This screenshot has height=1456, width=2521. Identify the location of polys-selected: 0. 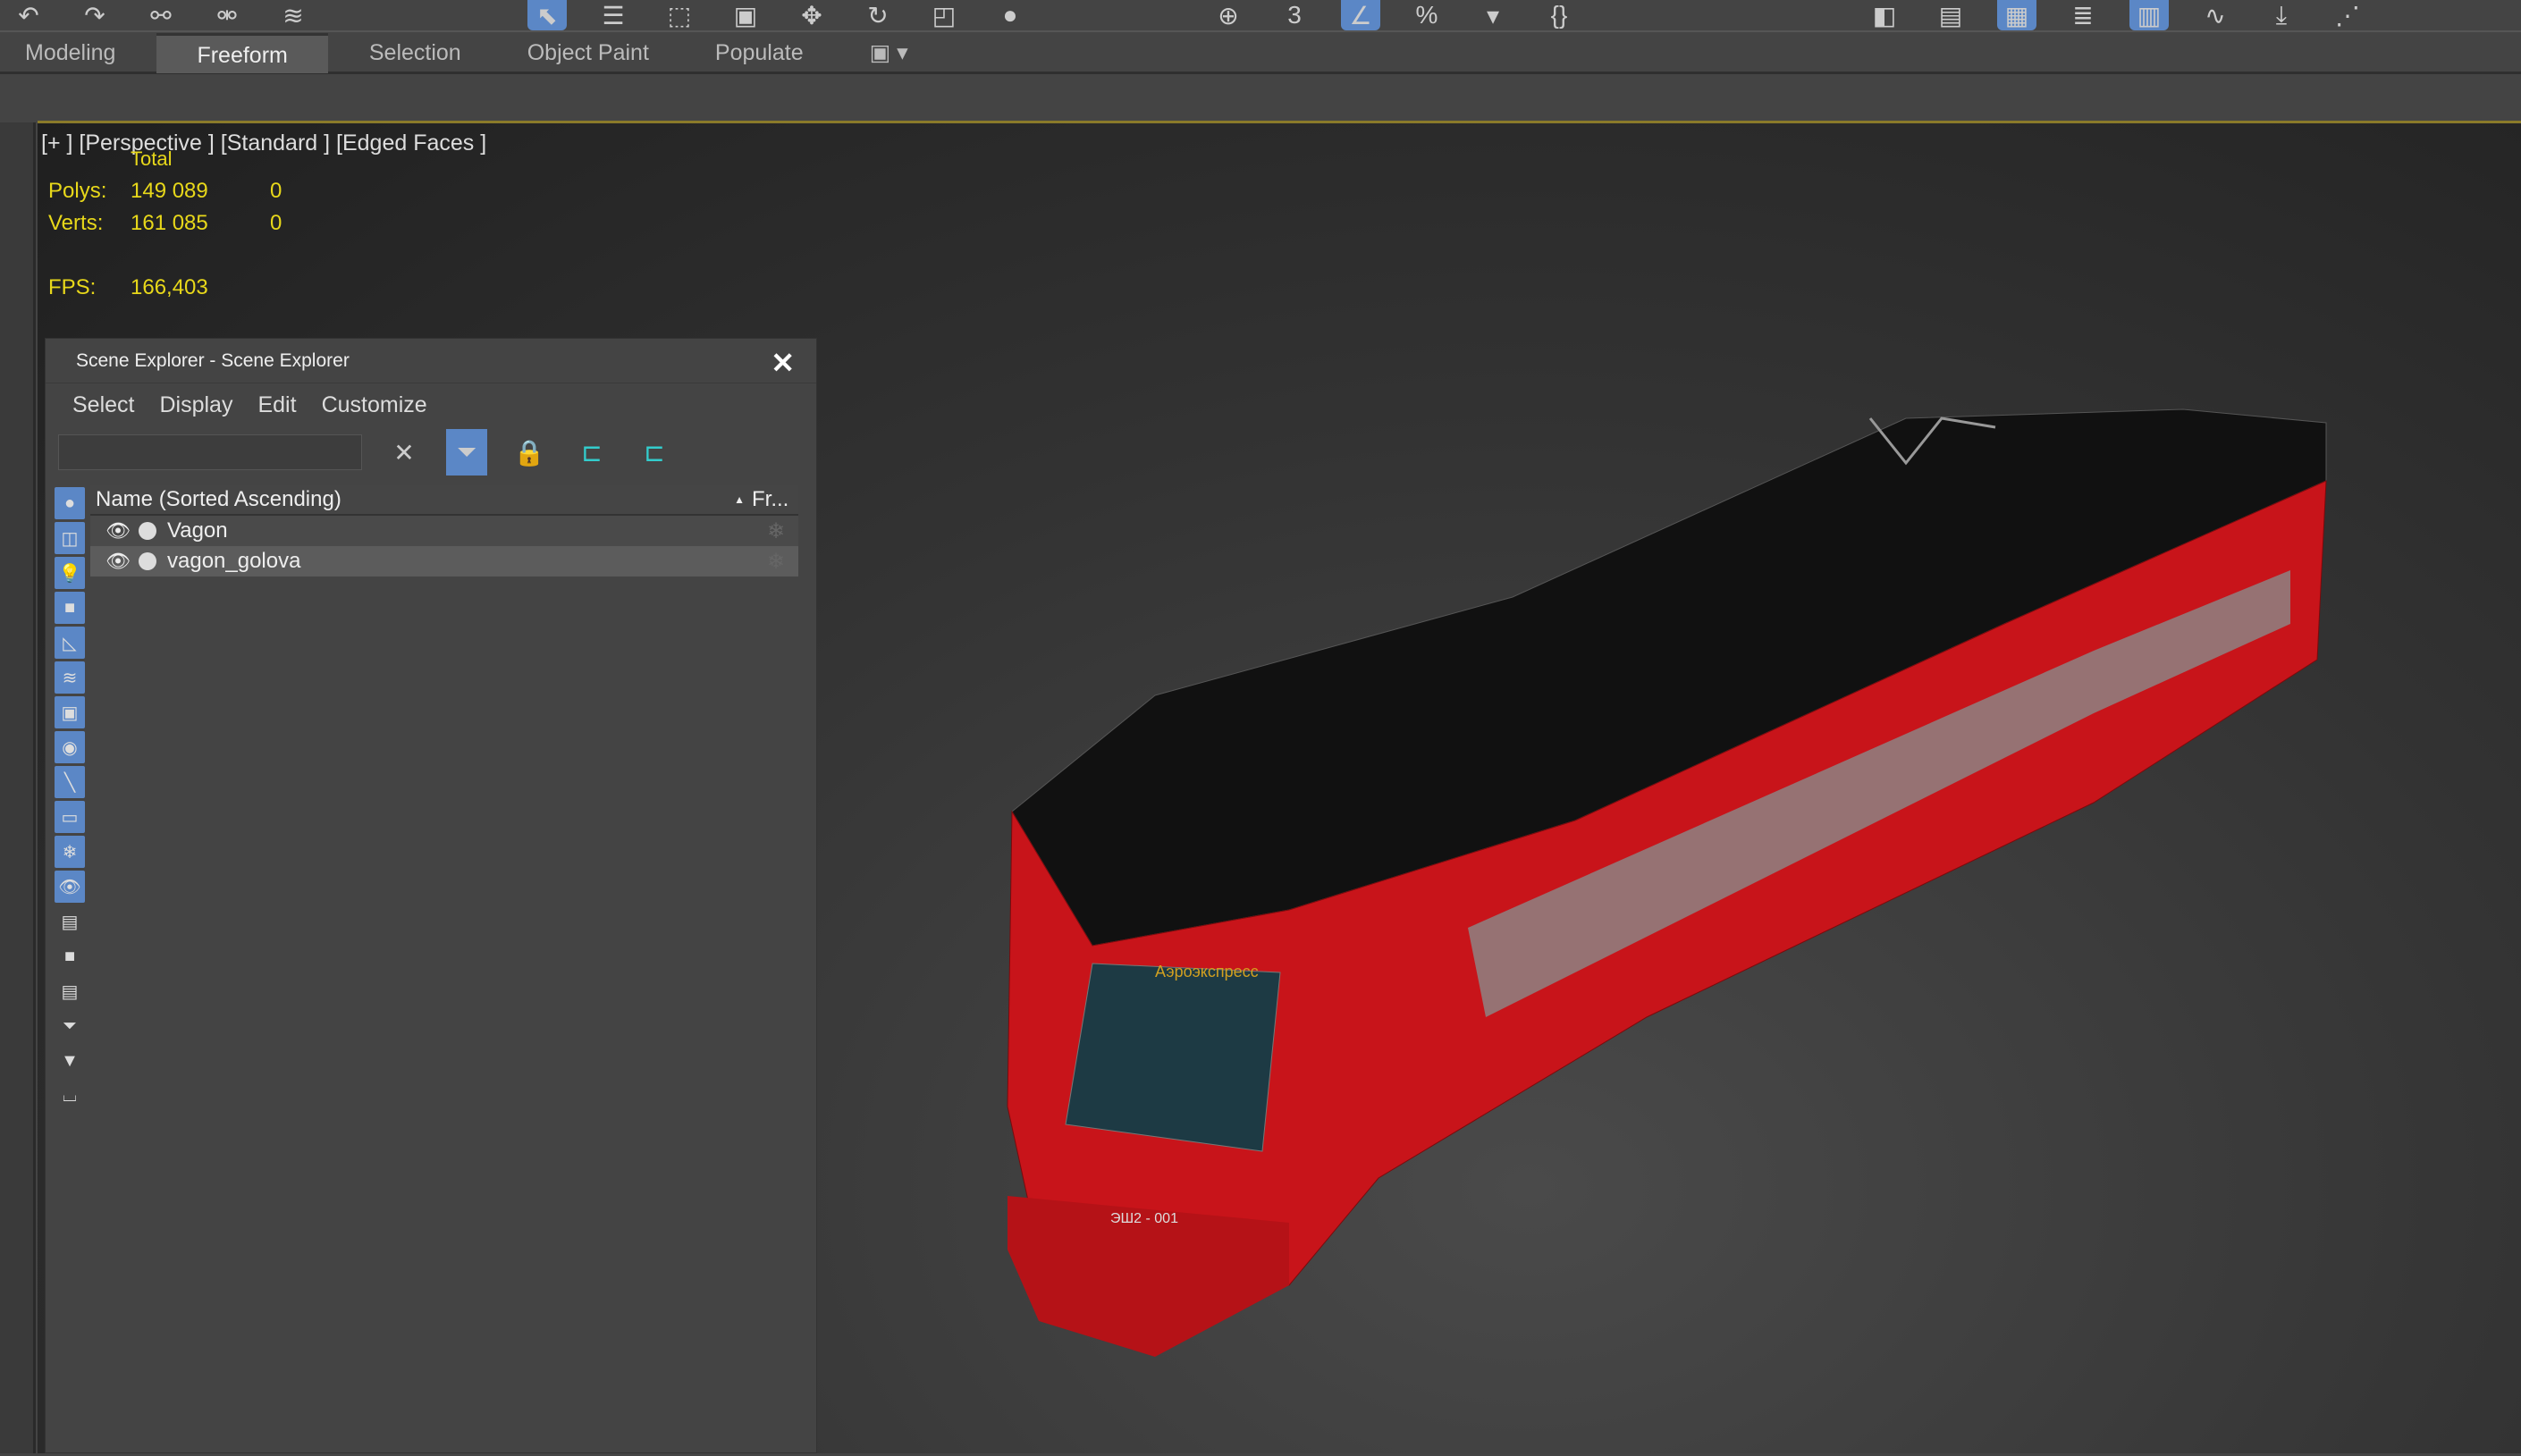
(276, 191).